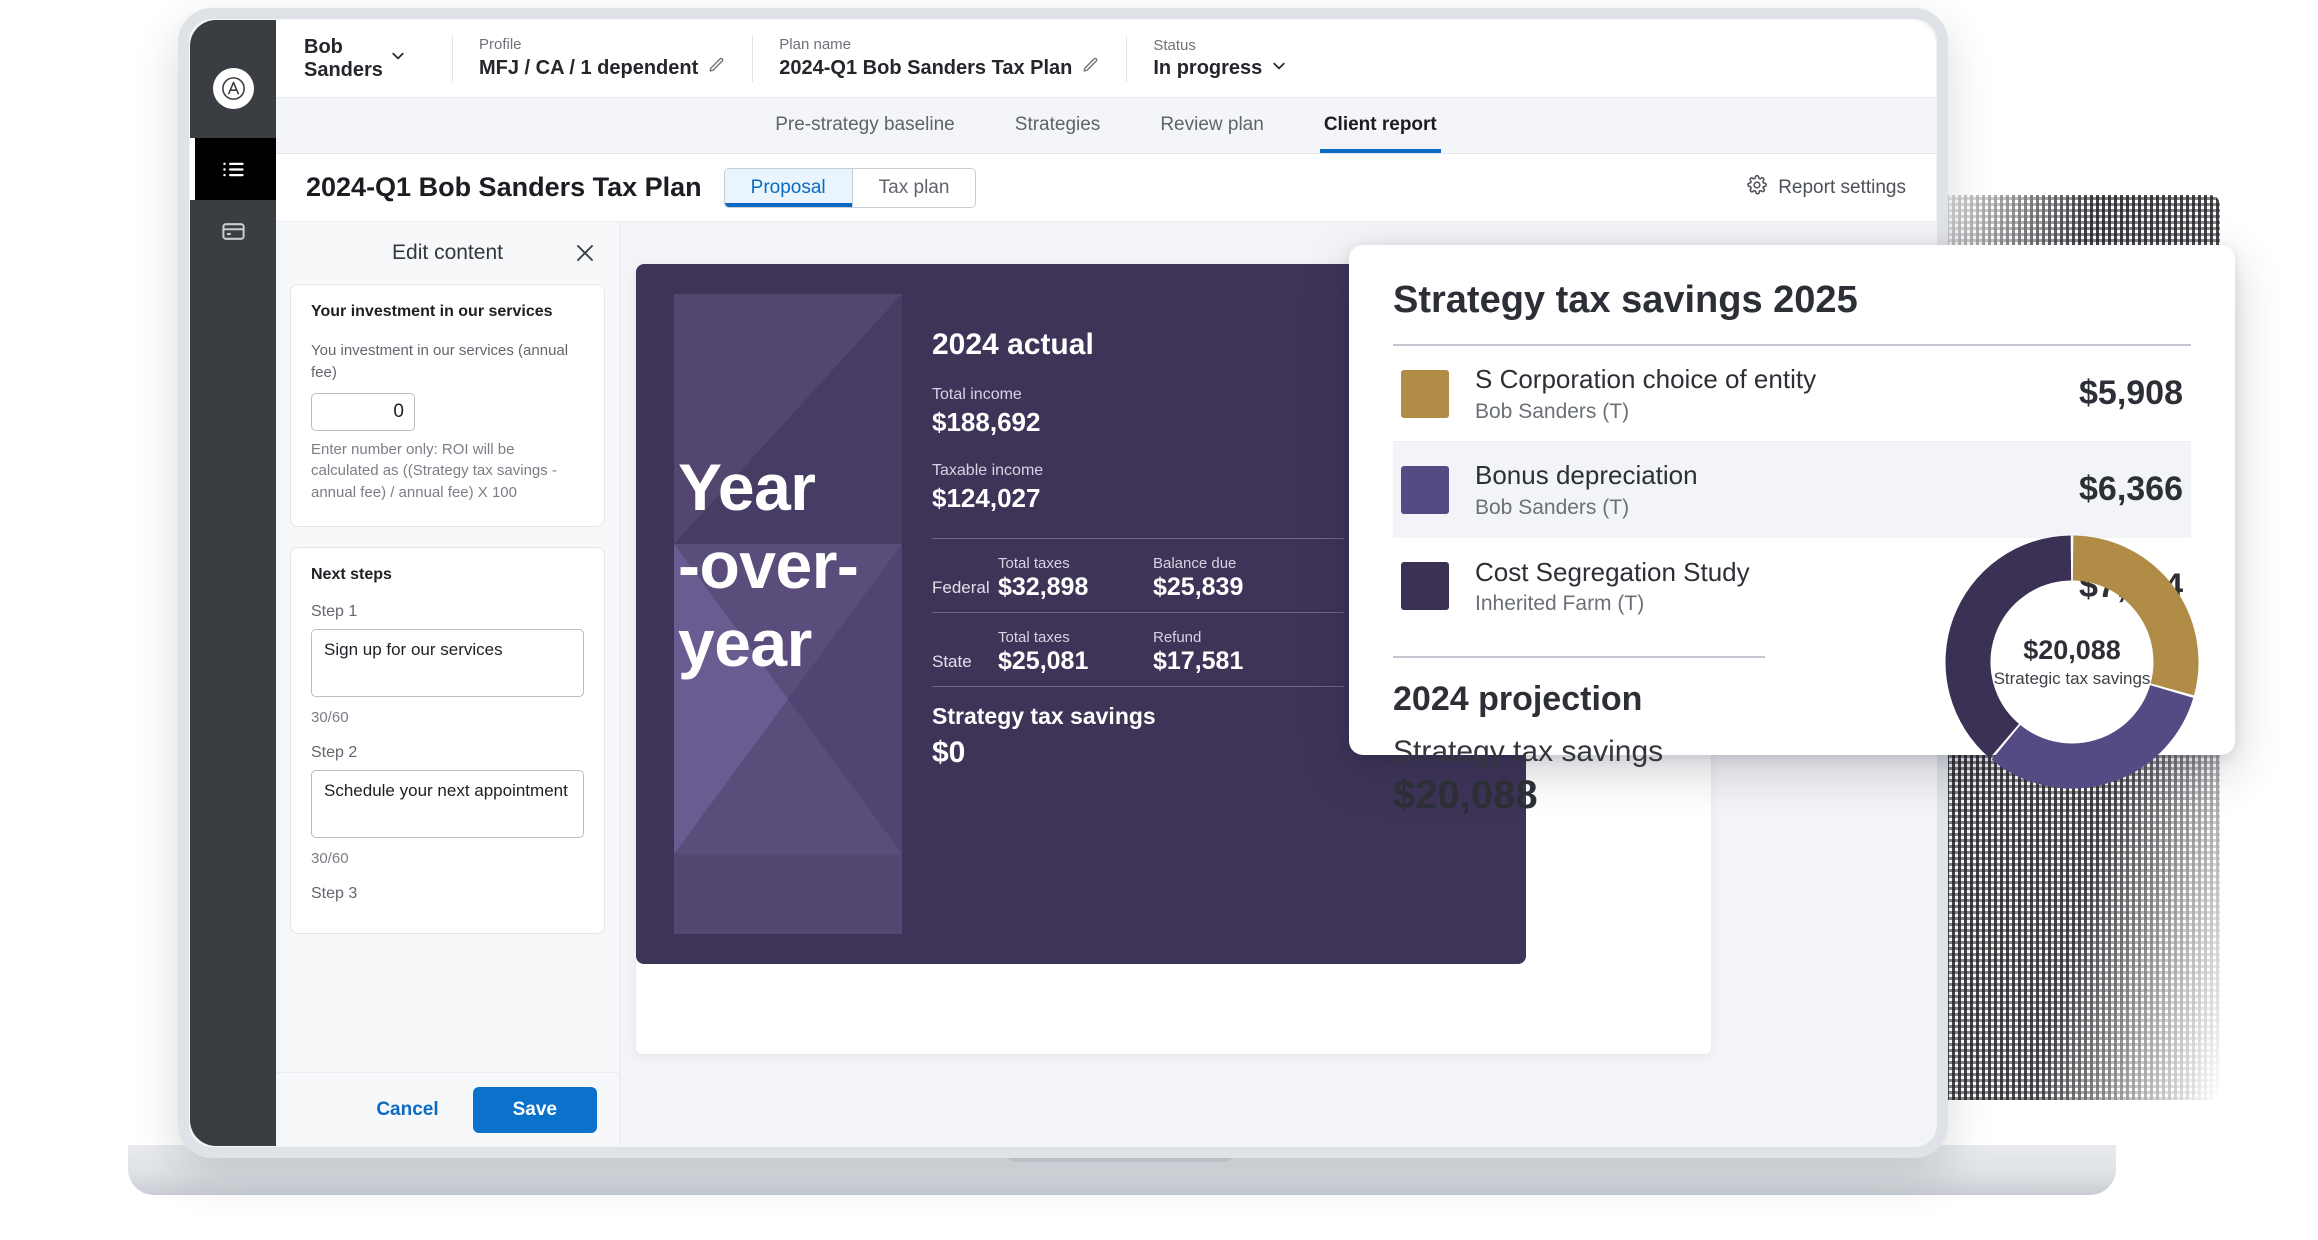 The width and height of the screenshot is (2318, 1240). Describe the element at coordinates (1013, 344) in the screenshot. I see `section-title: 2024 actual` at that location.